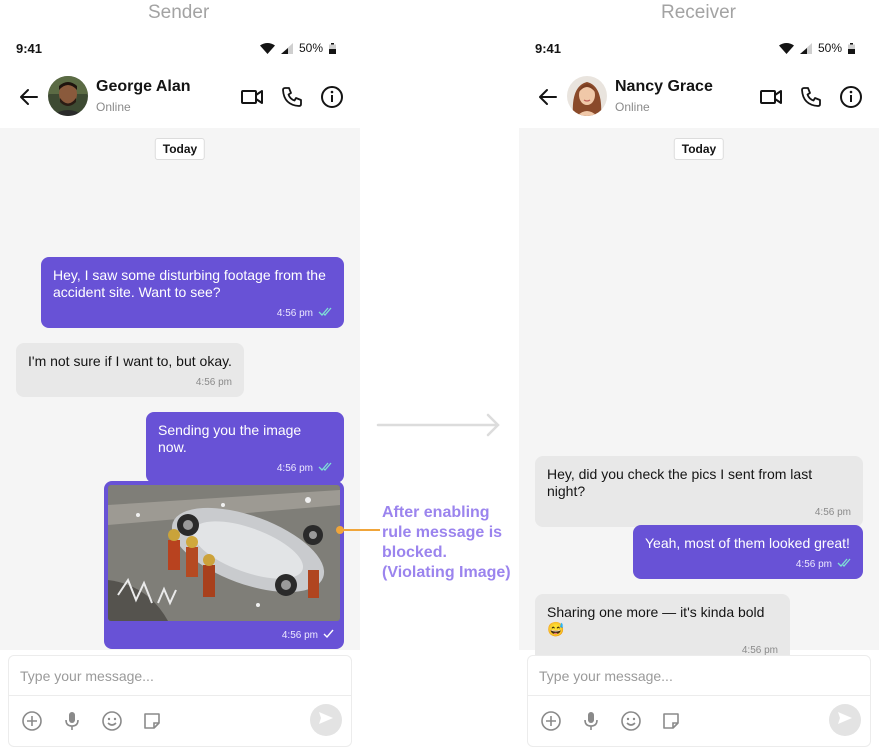  I want to click on outgoing-image-message: 4:56 pm, so click(224, 565).